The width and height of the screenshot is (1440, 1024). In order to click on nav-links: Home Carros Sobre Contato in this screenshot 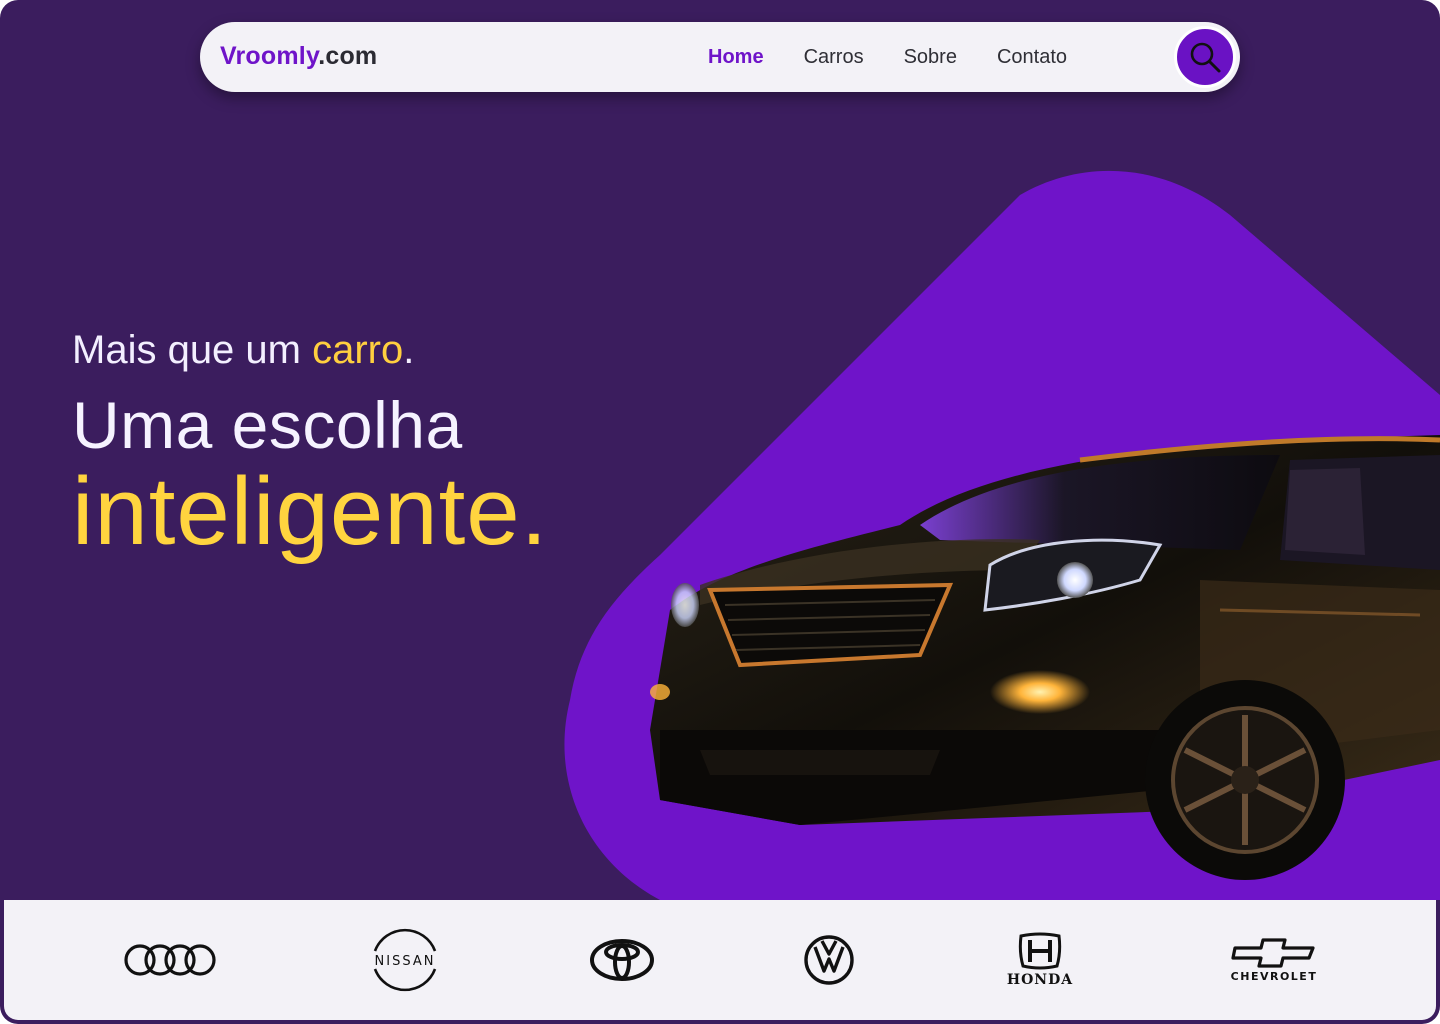, I will do `click(907, 57)`.